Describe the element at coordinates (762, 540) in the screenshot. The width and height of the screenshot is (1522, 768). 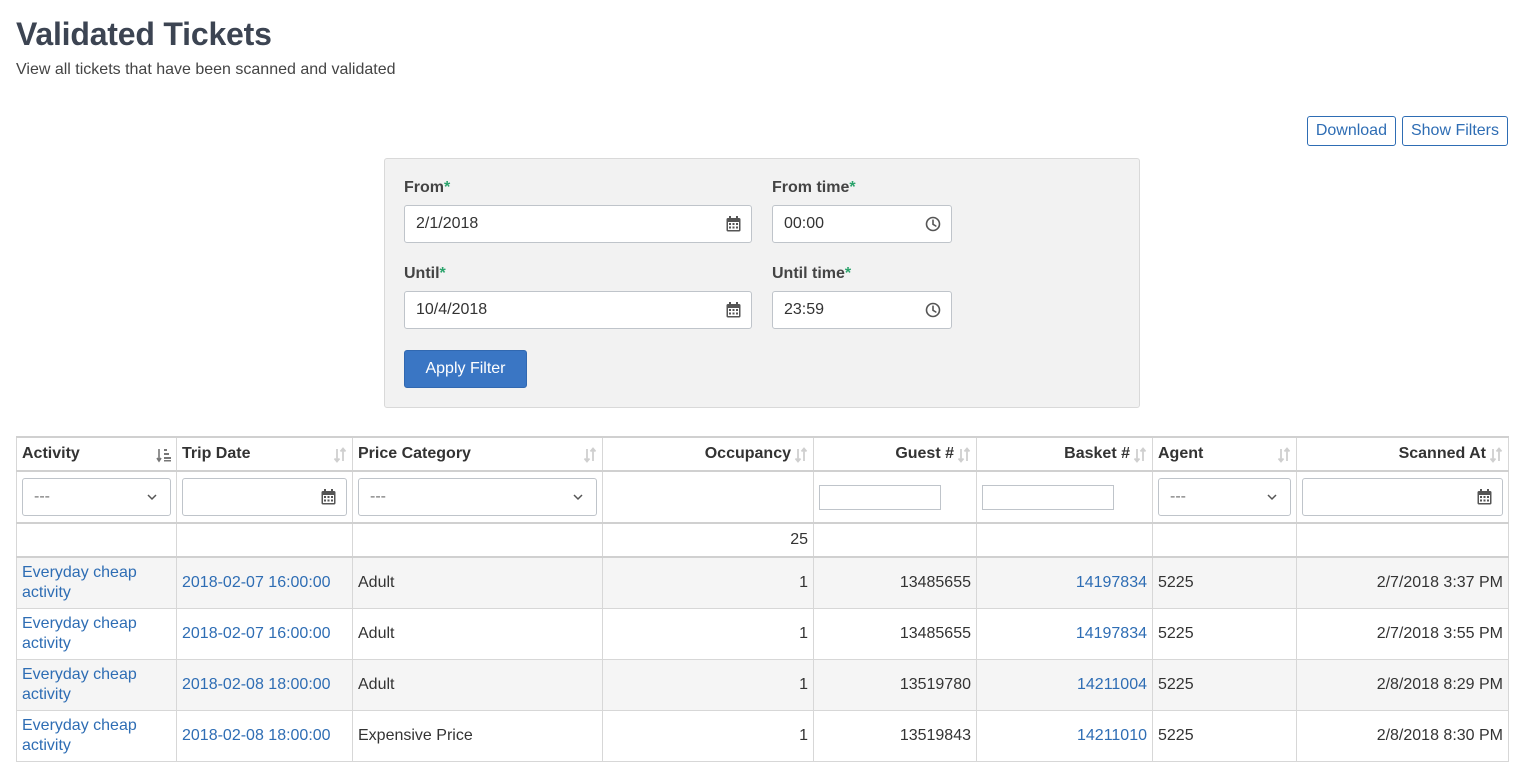
I see `totals-row: 25` at that location.